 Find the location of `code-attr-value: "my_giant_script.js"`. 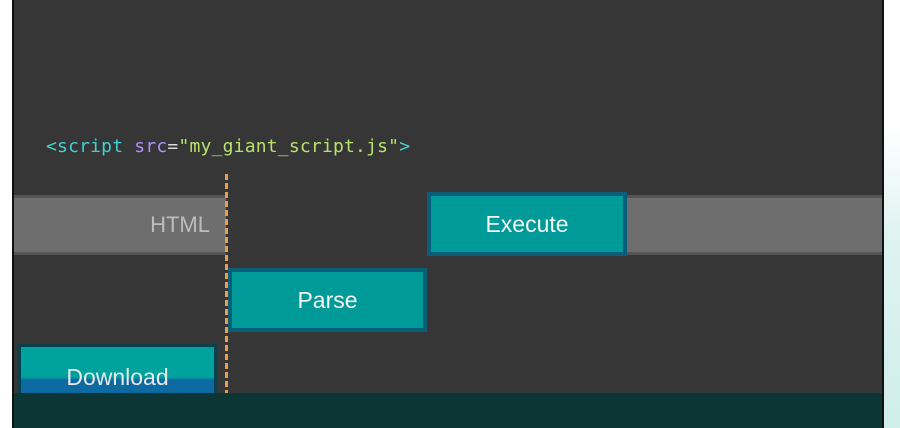

code-attr-value: "my_giant_script.js" is located at coordinates (289, 146).